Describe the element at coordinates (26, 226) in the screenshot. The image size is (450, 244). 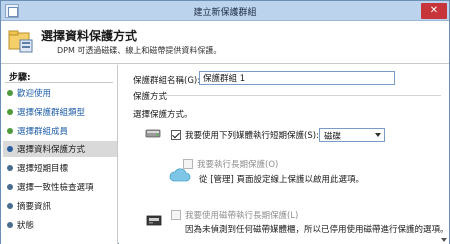
I see `step-label: 狀態` at that location.